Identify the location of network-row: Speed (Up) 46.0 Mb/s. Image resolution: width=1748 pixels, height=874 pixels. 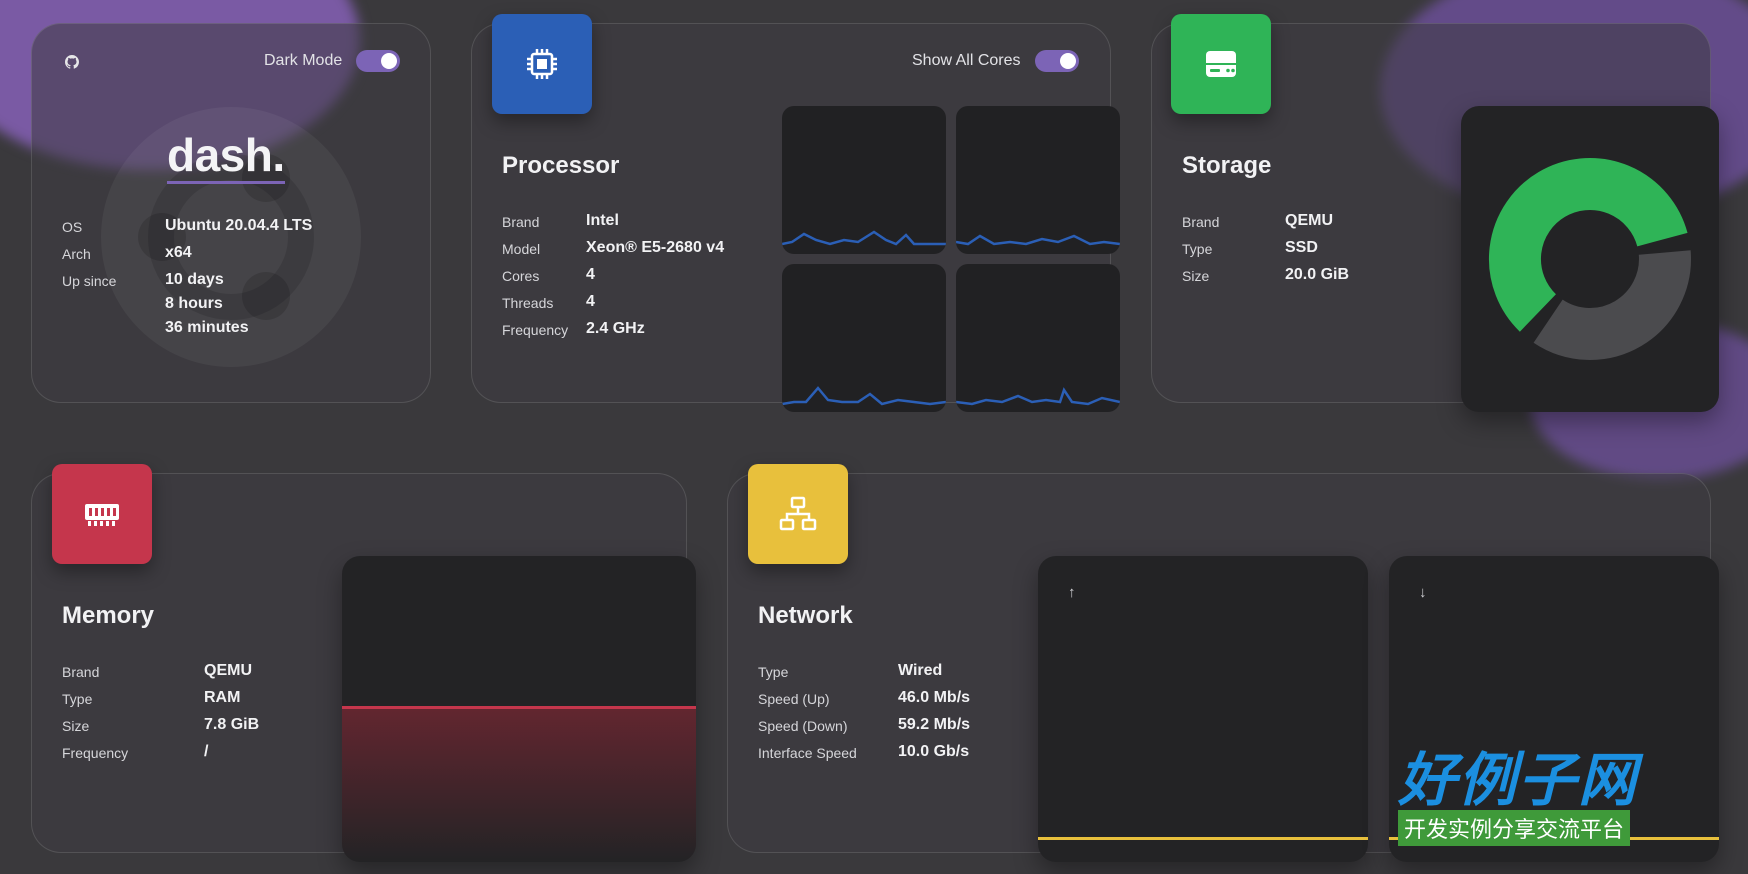
(864, 698).